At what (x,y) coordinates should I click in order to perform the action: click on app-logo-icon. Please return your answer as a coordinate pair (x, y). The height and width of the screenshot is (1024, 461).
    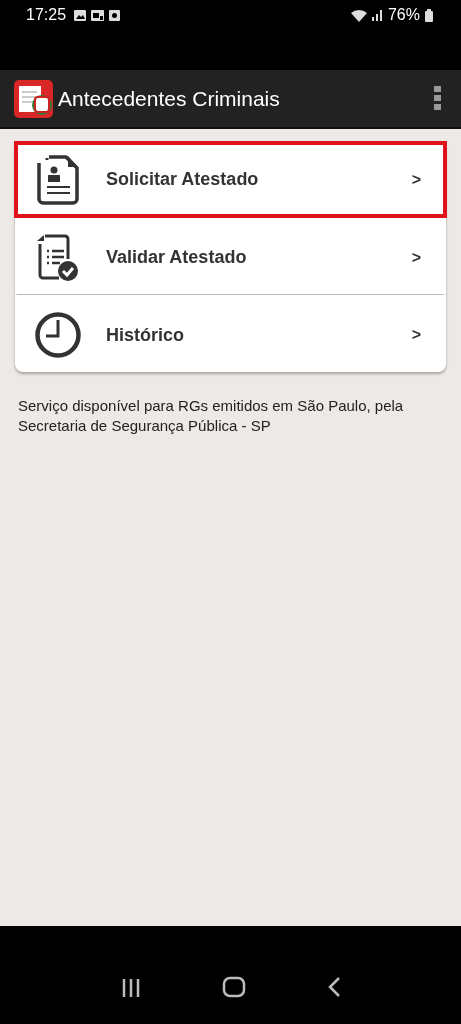
    Looking at the image, I should click on (33, 98).